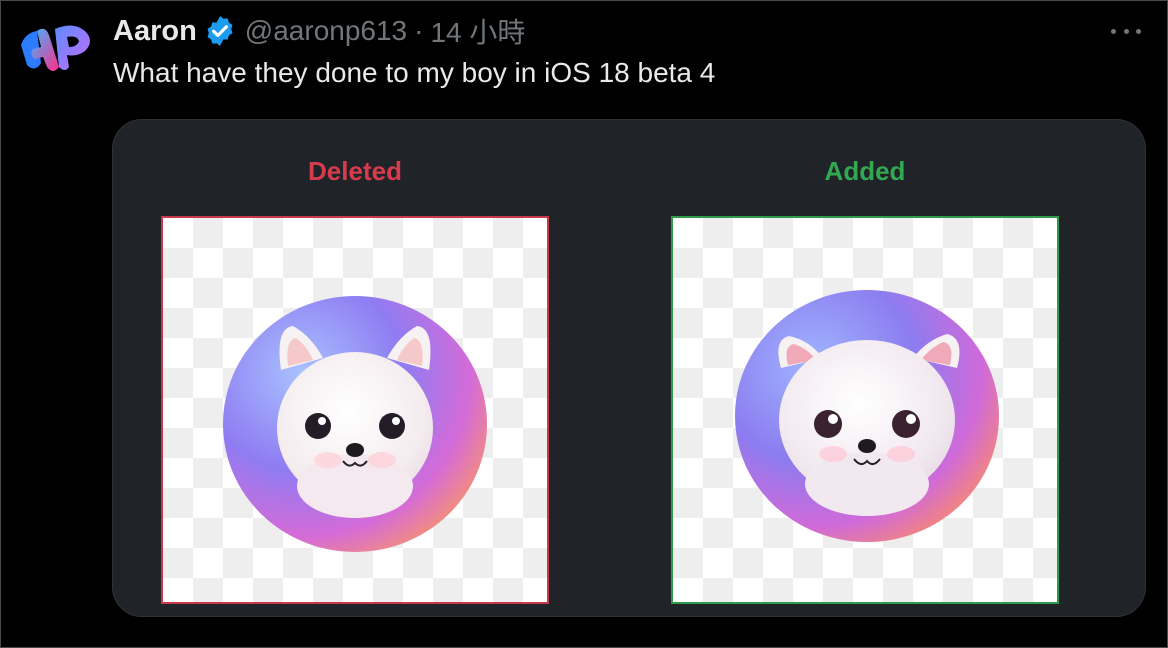 The image size is (1168, 648). What do you see at coordinates (155, 31) in the screenshot?
I see `author-name: Aaron` at bounding box center [155, 31].